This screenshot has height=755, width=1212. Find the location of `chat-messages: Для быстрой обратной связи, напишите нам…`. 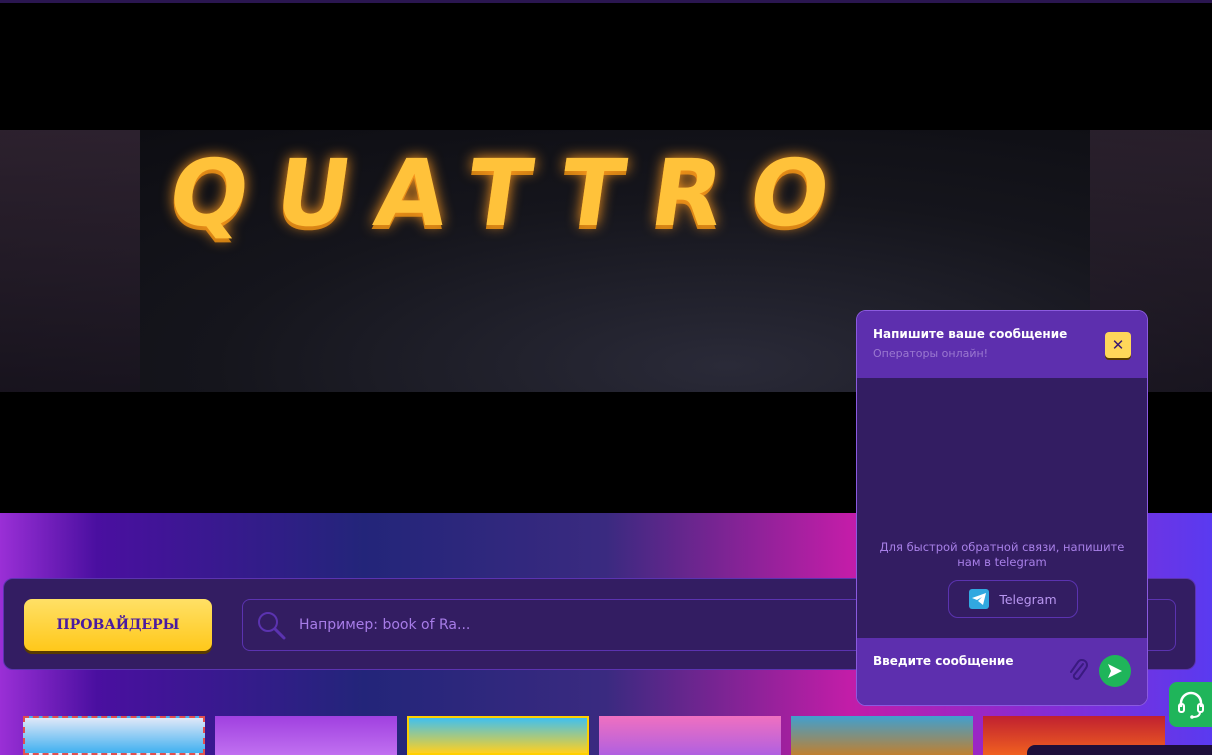

chat-messages: Для быстрой обратной связи, напишите нам… is located at coordinates (1002, 508).